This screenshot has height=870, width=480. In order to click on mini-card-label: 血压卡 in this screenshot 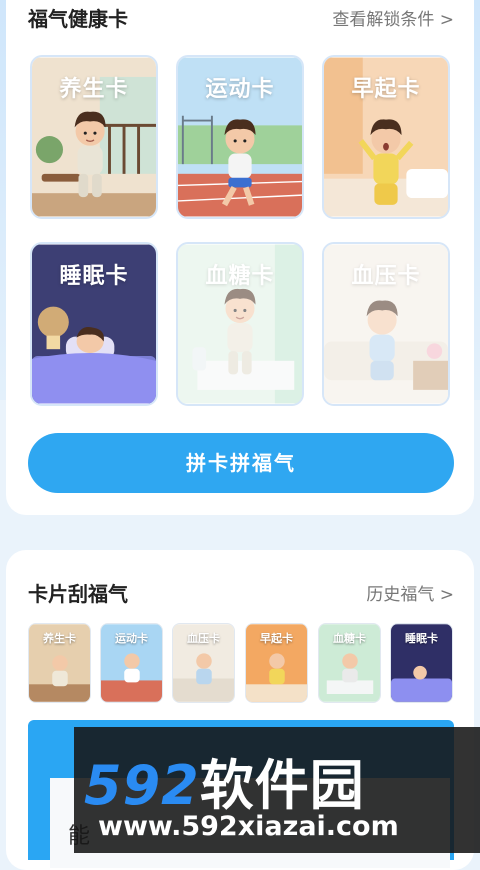, I will do `click(203, 638)`.